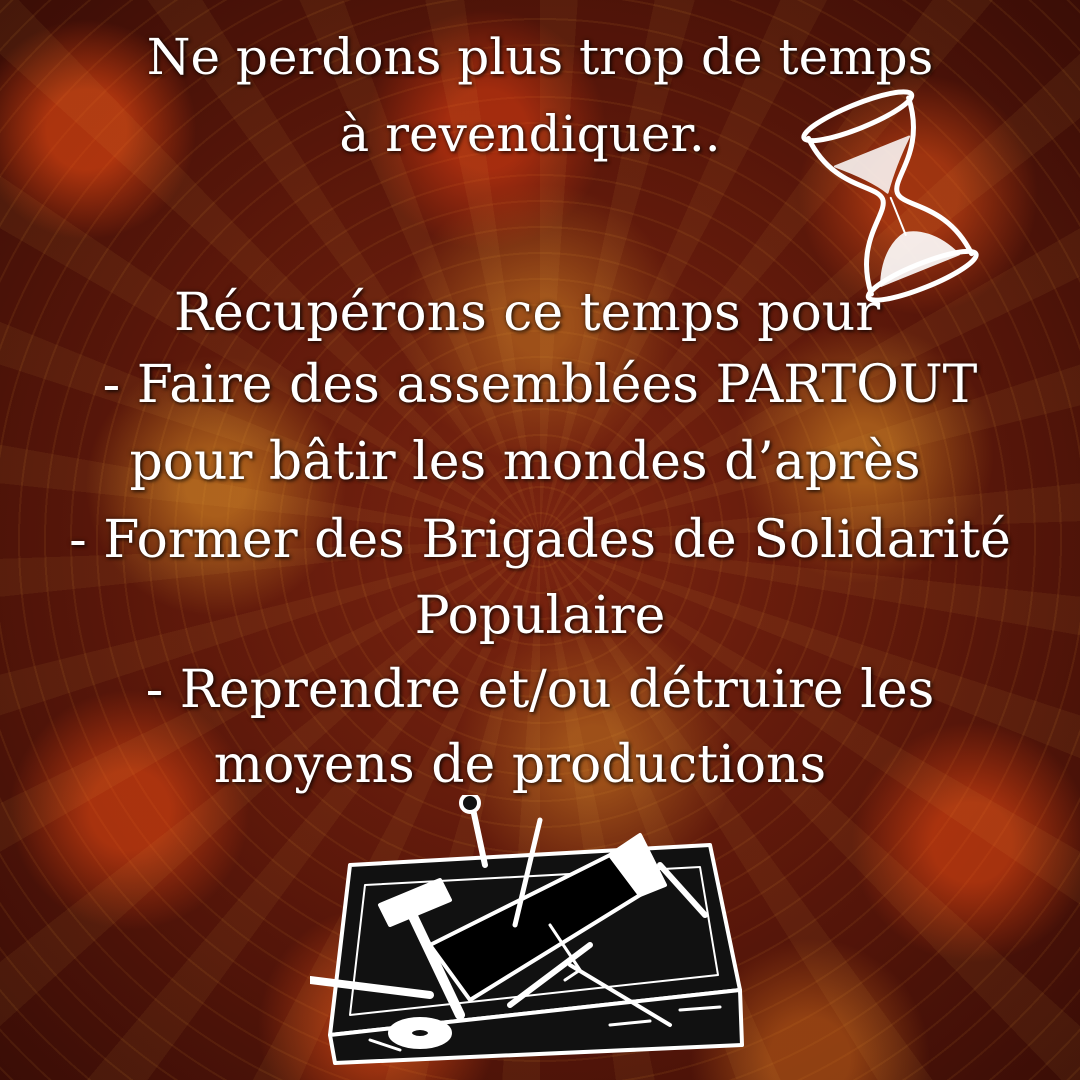 The image size is (1080, 1080). I want to click on body-line-5: - Reprendre et/ou détruire les, so click(540, 690).